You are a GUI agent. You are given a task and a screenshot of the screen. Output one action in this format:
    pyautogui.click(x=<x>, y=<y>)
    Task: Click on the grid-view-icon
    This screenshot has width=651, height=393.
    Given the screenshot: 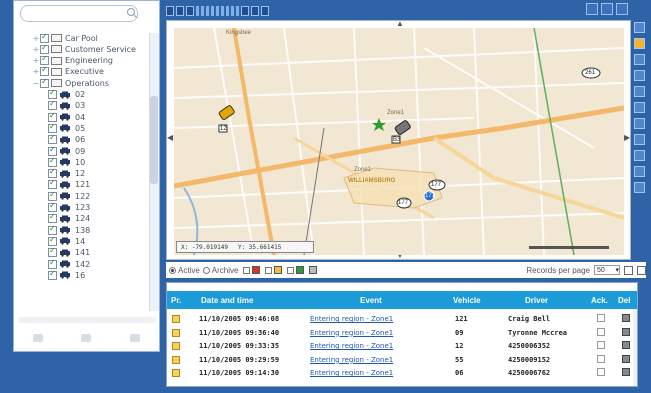 What is the action you would take?
    pyautogui.click(x=628, y=270)
    